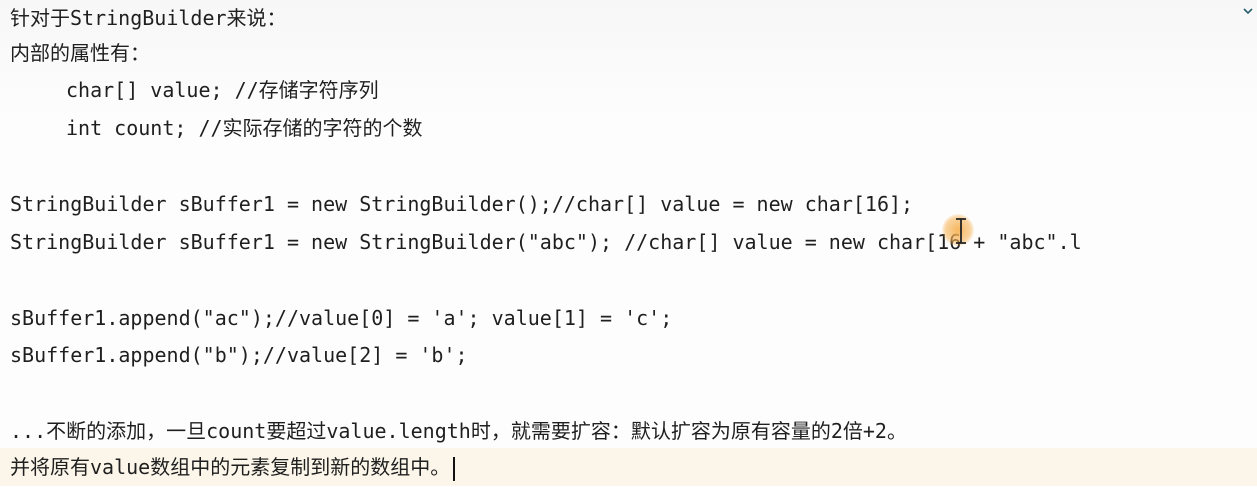 The width and height of the screenshot is (1257, 487). I want to click on editor-line-10: sBuffer1.append("b");//value[2] = 'b';, so click(633, 355).